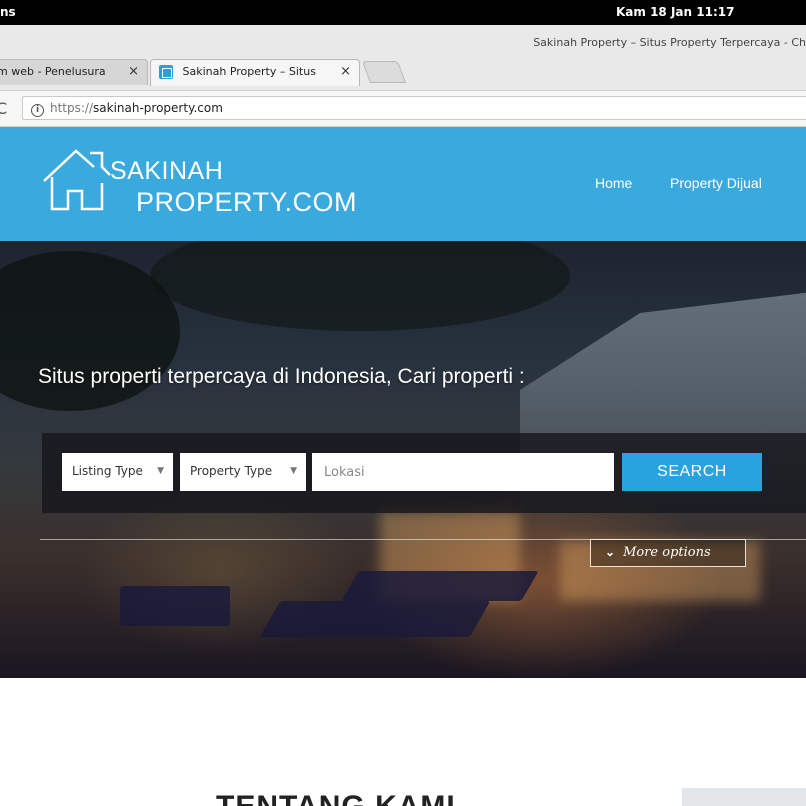  Describe the element at coordinates (675, 12) in the screenshot. I see `os-clock: Kam 18 Jan 11:17` at that location.